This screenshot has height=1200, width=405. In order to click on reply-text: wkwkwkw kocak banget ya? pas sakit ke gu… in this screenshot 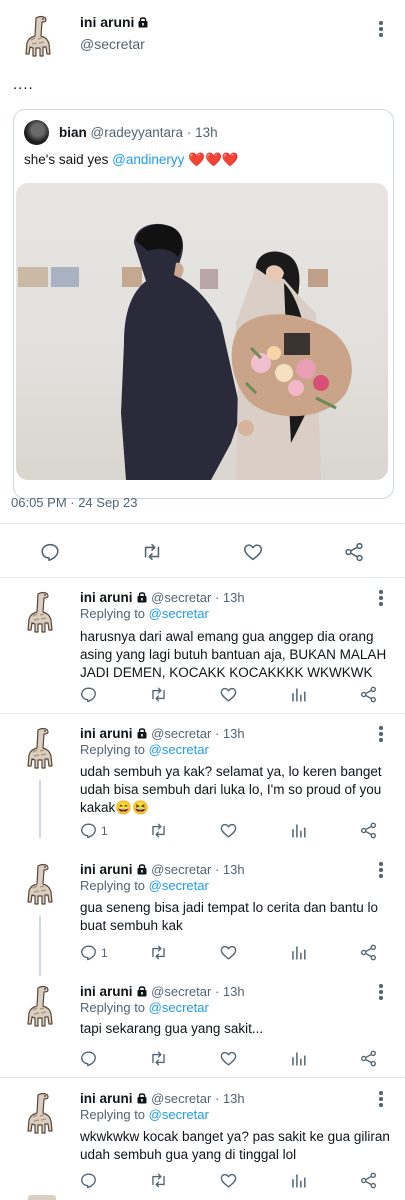, I will do `click(235, 1145)`.